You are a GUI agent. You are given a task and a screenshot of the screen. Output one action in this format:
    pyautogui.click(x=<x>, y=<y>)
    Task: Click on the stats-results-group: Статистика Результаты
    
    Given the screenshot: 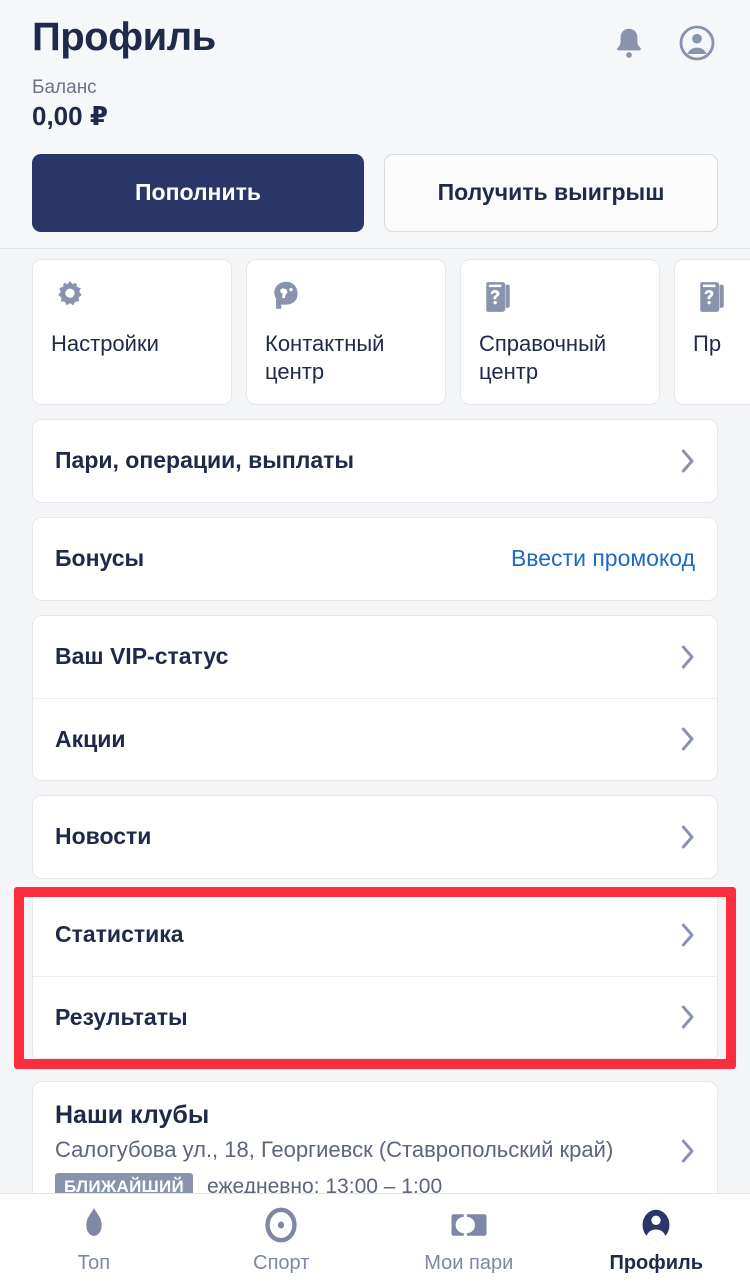 What is the action you would take?
    pyautogui.click(x=375, y=975)
    